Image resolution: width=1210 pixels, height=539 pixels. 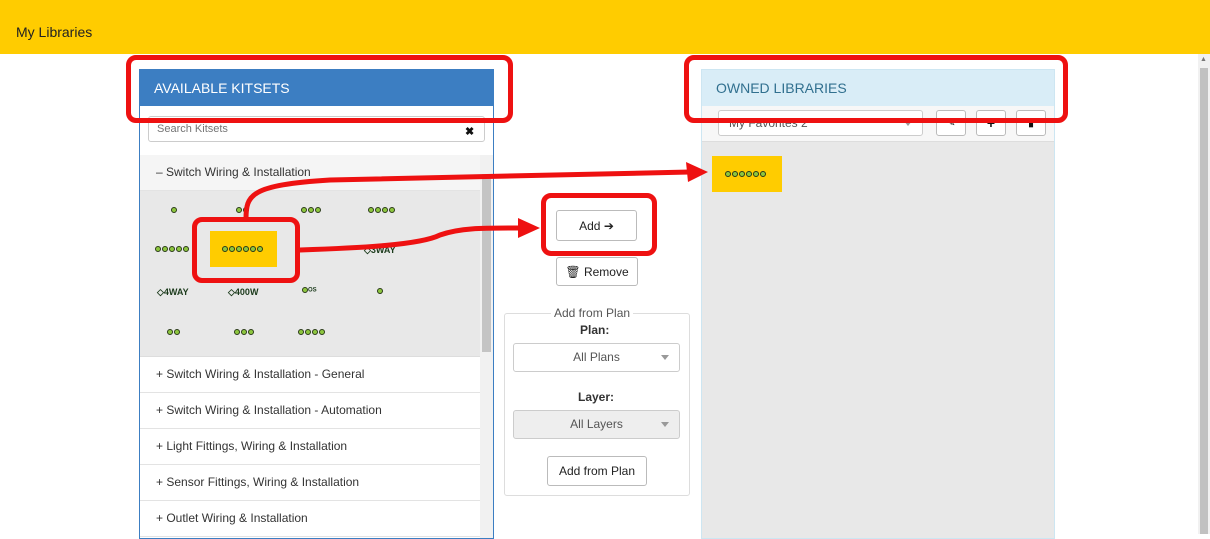 What do you see at coordinates (468, 195) in the screenshot?
I see `arrow-to-owned-library` at bounding box center [468, 195].